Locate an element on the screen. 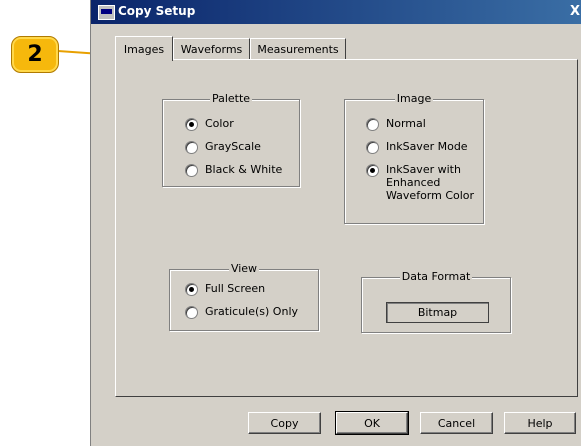 Image resolution: width=581 pixels, height=446 pixels. view-option-graticules-only: Graticule(s) Only is located at coordinates (241, 312).